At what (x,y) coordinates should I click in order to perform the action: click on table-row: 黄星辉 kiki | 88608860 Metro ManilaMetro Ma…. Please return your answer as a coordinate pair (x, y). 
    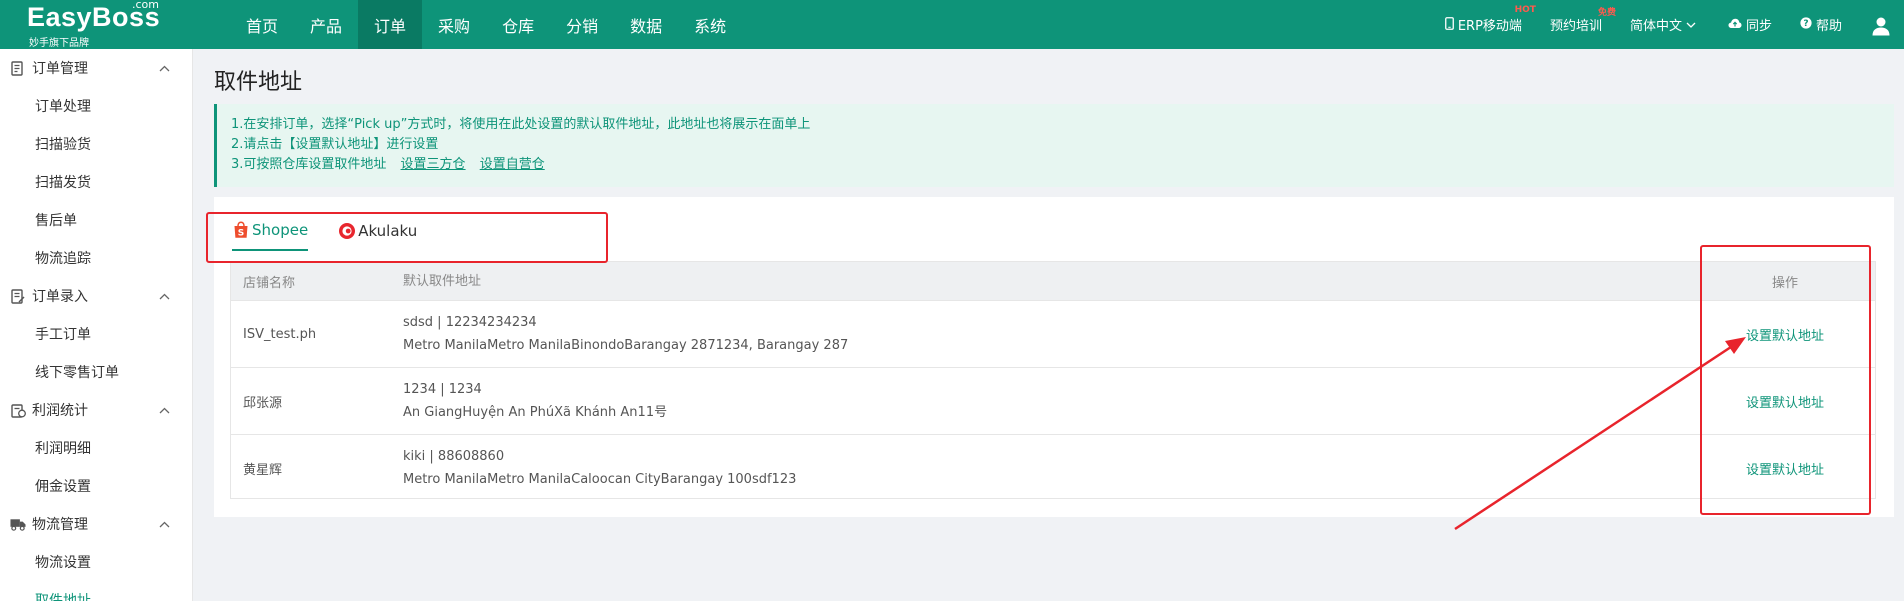
    Looking at the image, I should click on (1053, 467).